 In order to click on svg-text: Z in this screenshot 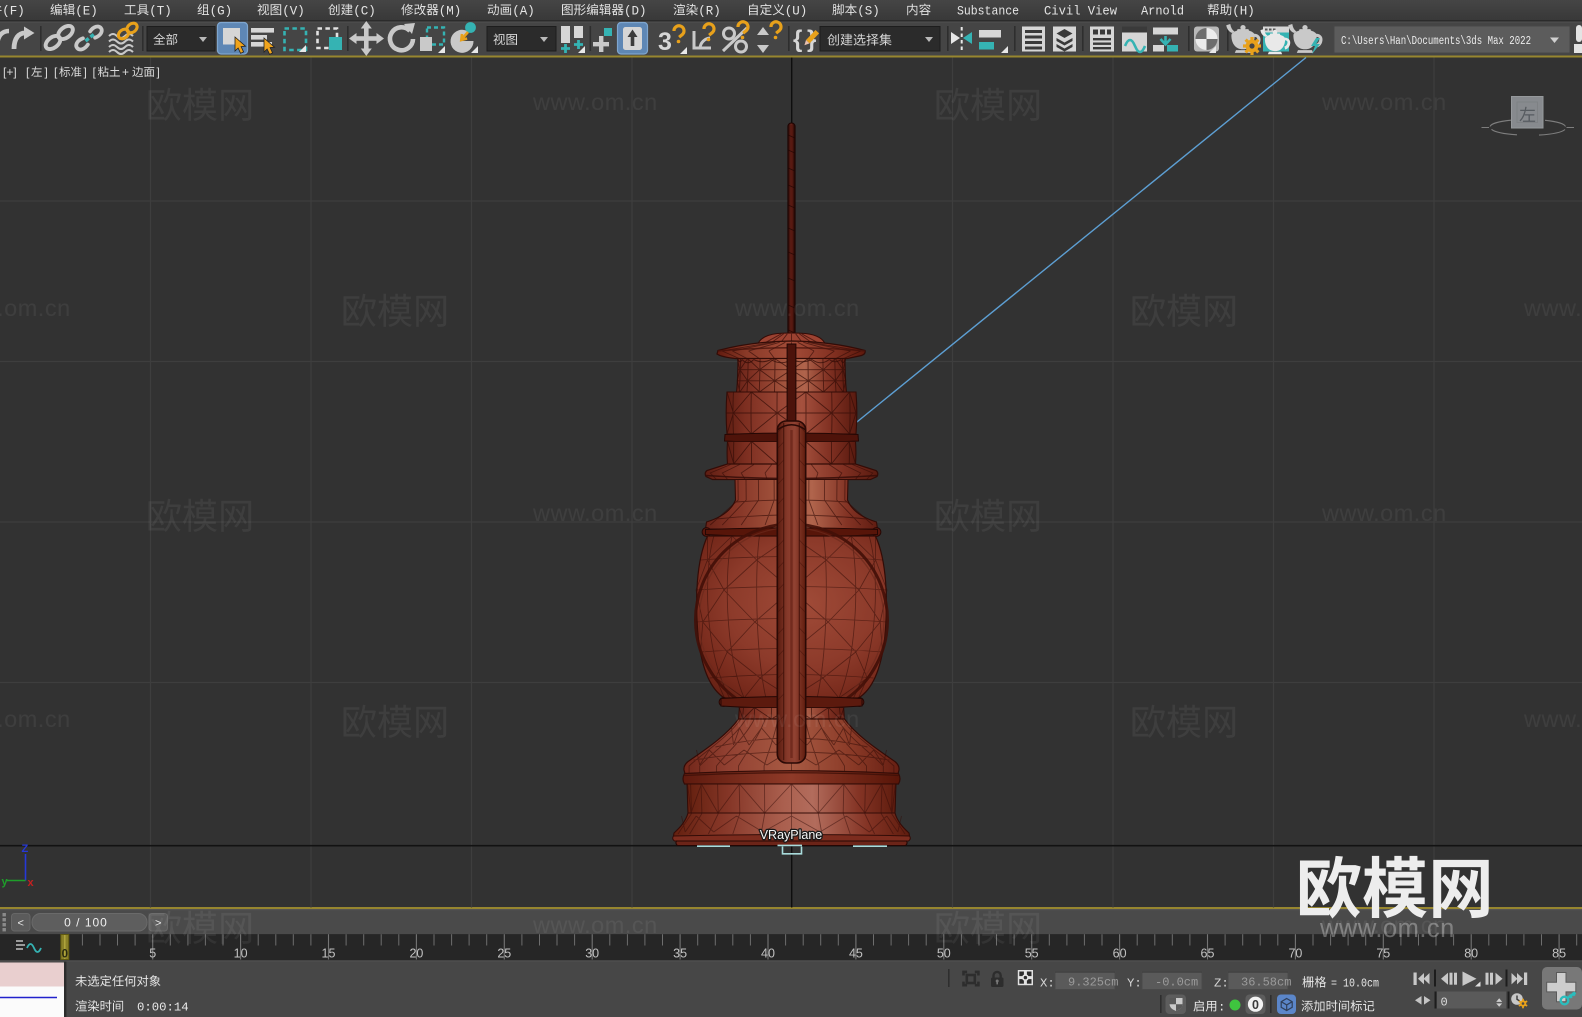, I will do `click(25, 849)`.